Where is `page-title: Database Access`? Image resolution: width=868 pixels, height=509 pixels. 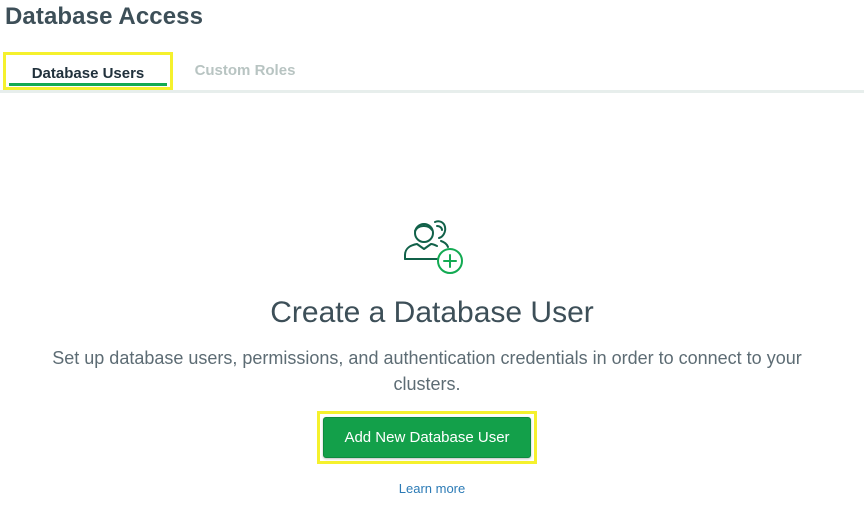
page-title: Database Access is located at coordinates (104, 16).